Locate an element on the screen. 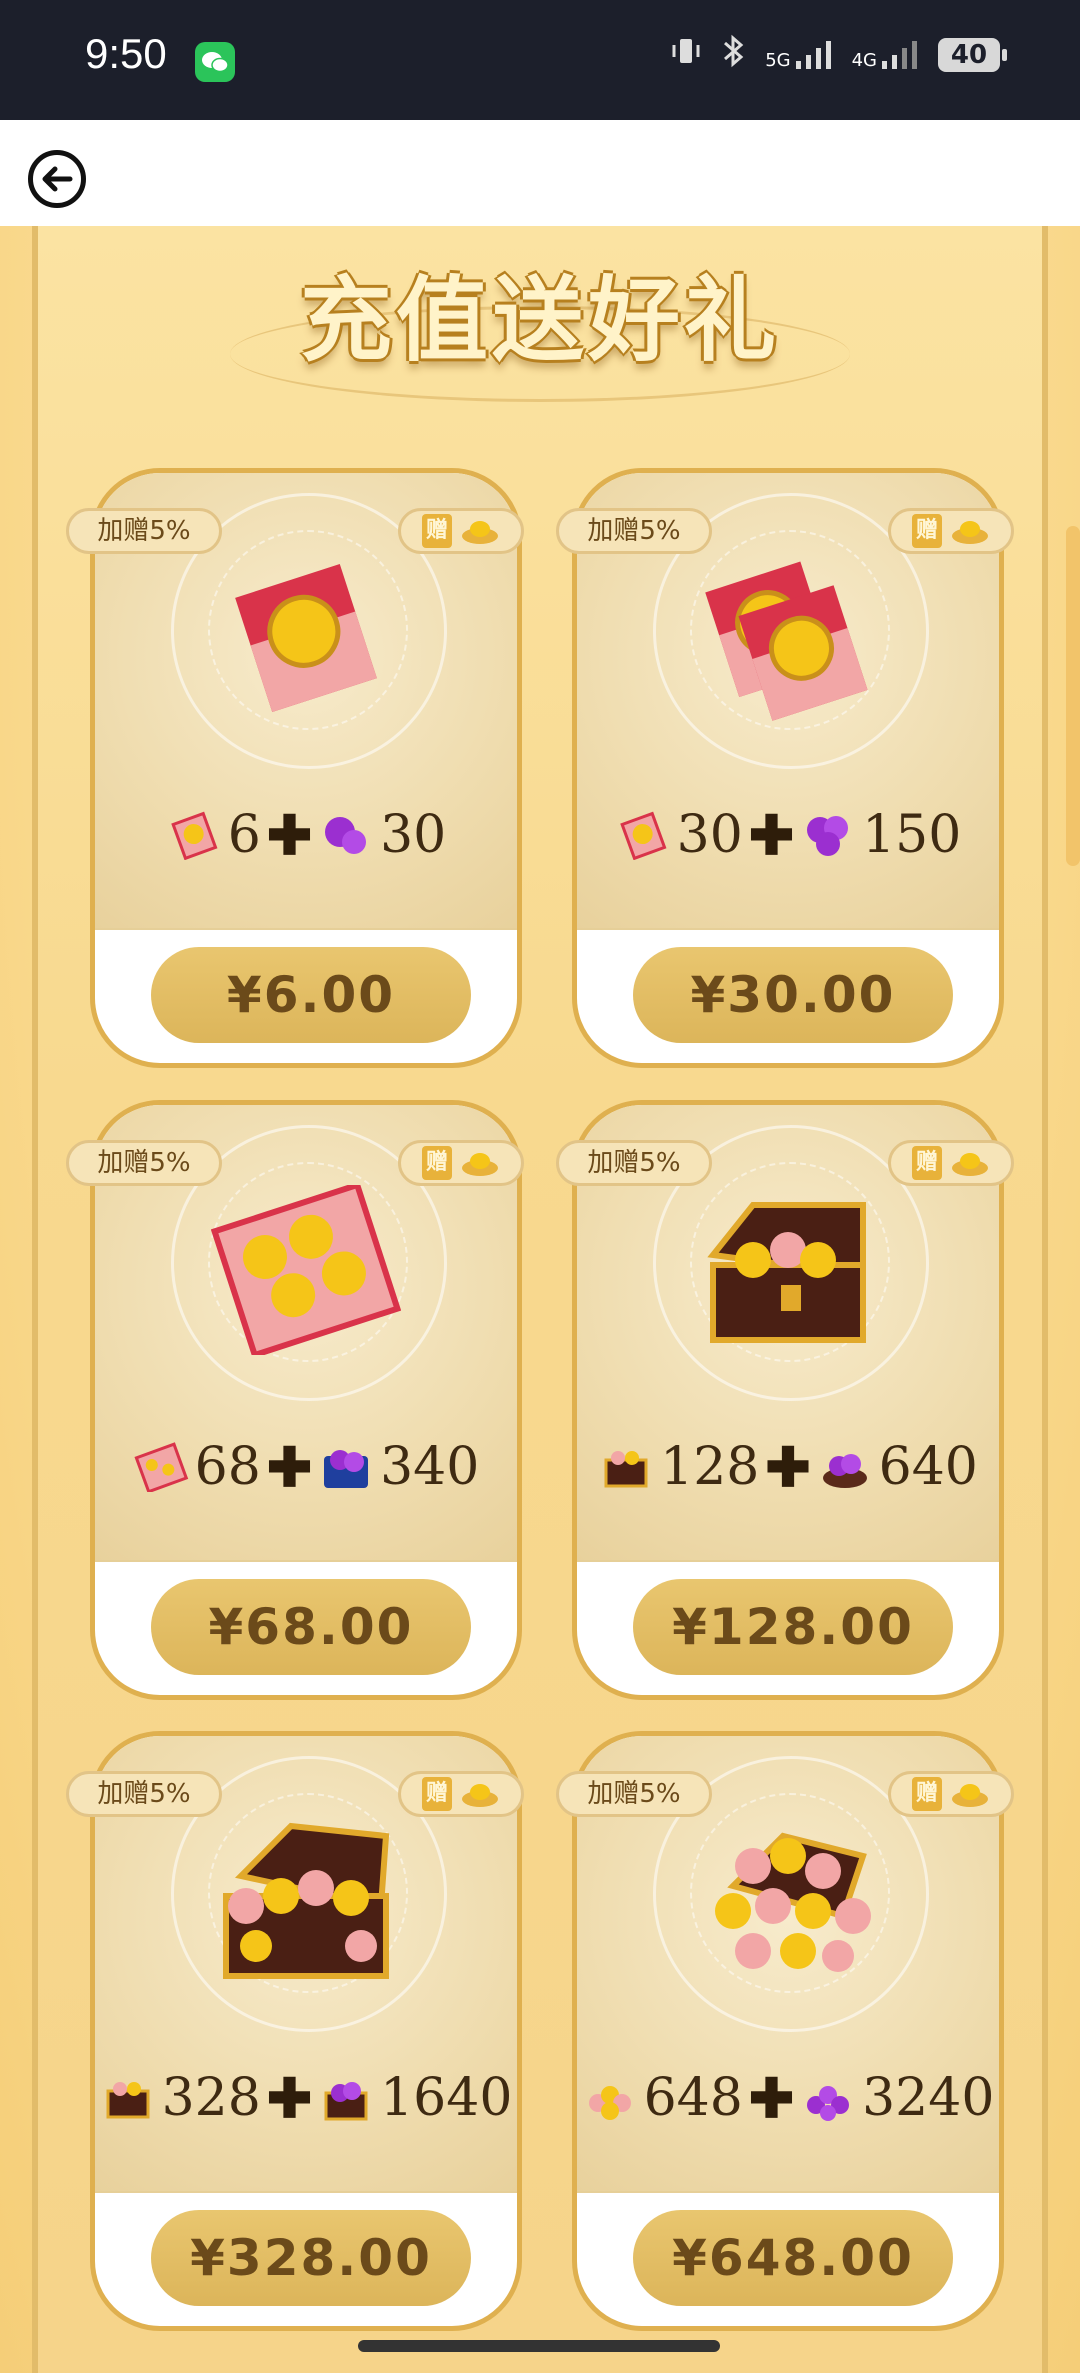 Image resolution: width=1080 pixels, height=2373 pixels. app-header is located at coordinates (540, 173).